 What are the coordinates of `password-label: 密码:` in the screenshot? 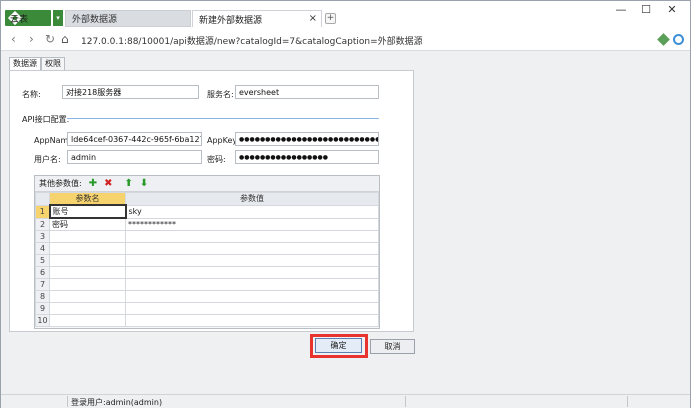 It's located at (216, 159).